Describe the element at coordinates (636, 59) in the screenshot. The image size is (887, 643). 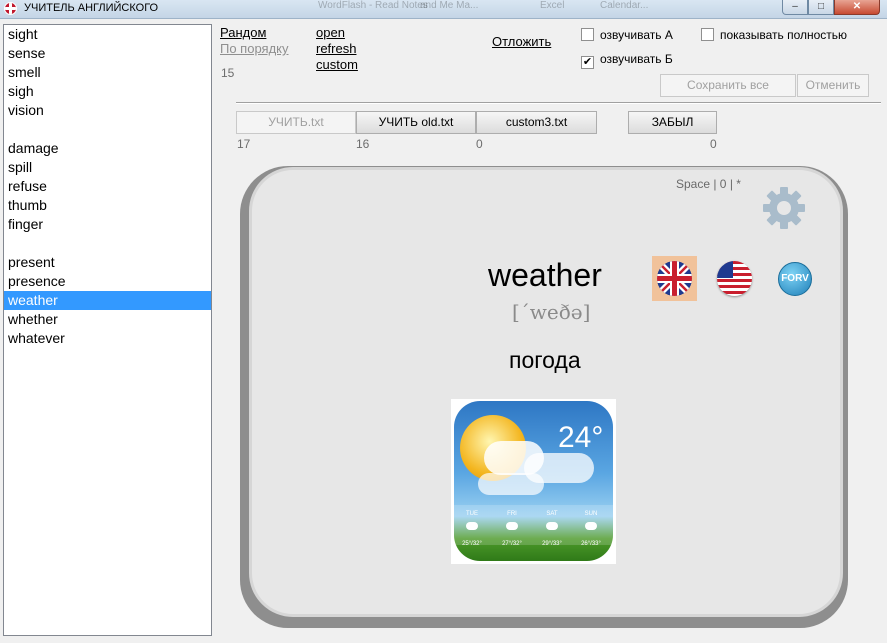
I see `voice-b-label: озвучивать Б` at that location.